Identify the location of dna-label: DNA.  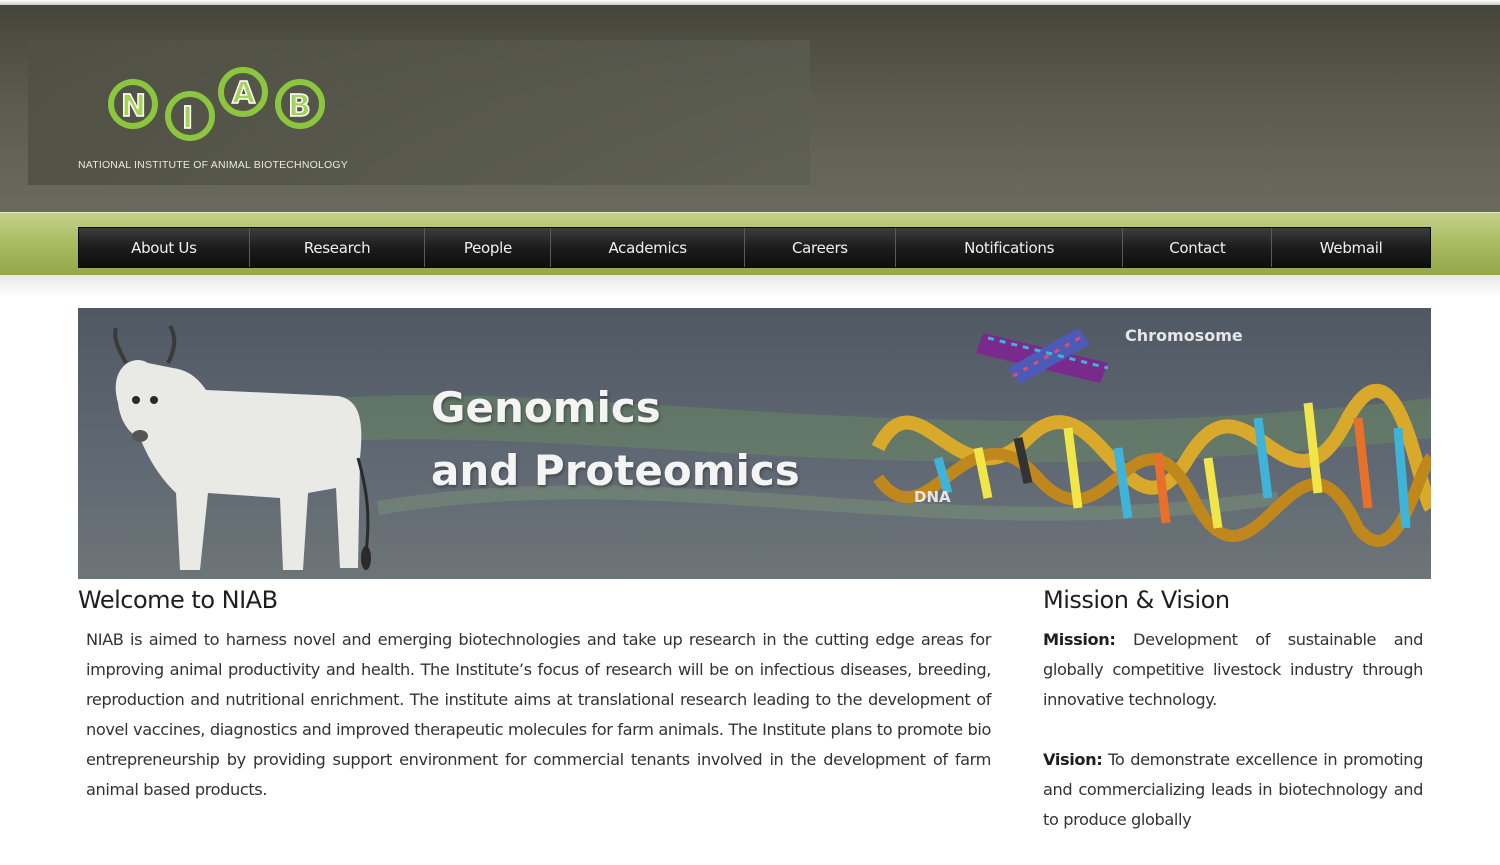
(932, 497).